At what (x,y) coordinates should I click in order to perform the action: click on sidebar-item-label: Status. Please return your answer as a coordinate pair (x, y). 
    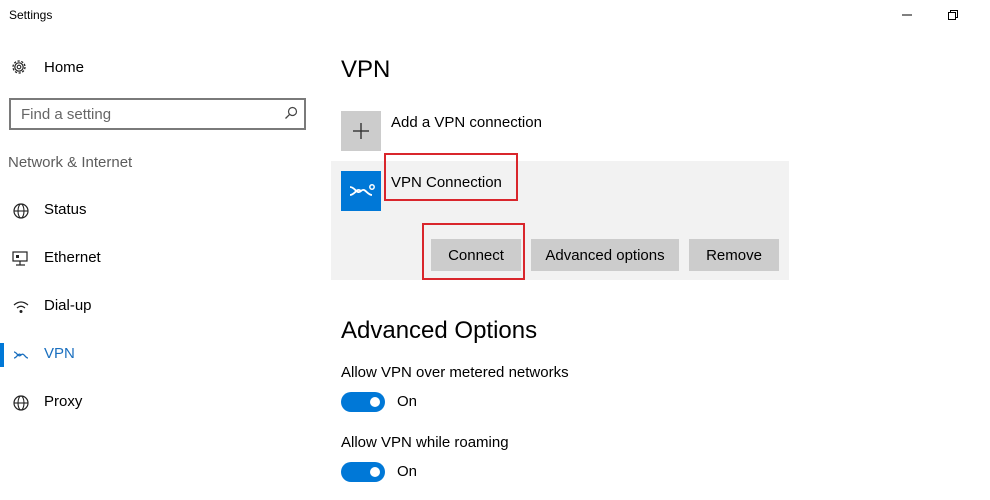
    Looking at the image, I should click on (65, 209).